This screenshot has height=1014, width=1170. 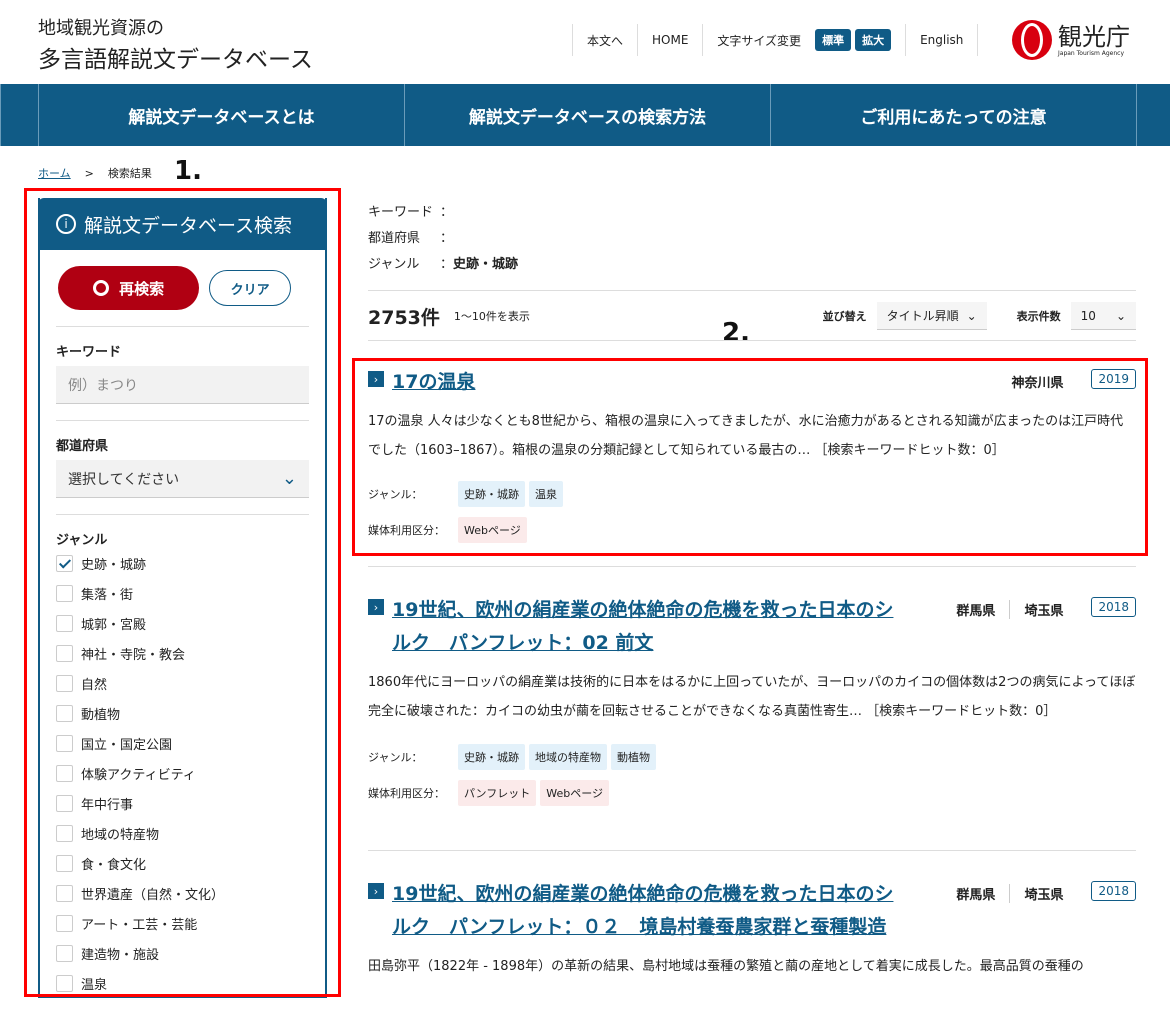 What do you see at coordinates (873, 40) in the screenshot?
I see `font-size-large-button: 拡大` at bounding box center [873, 40].